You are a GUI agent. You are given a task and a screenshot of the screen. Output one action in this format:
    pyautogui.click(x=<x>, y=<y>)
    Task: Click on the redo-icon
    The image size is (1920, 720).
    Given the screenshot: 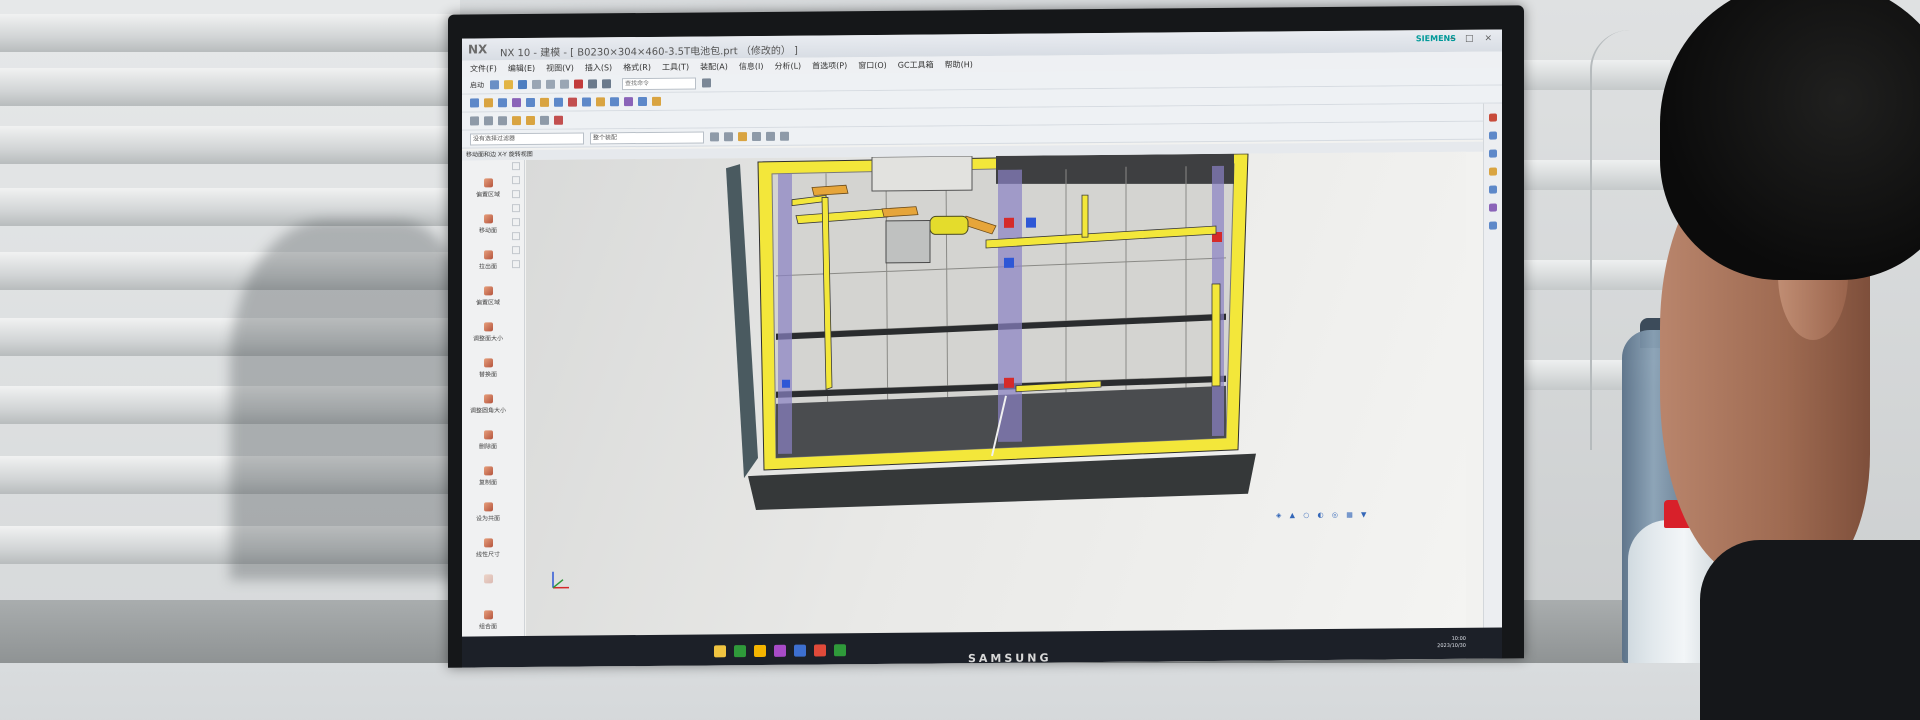 What is the action you would take?
    pyautogui.click(x=606, y=83)
    